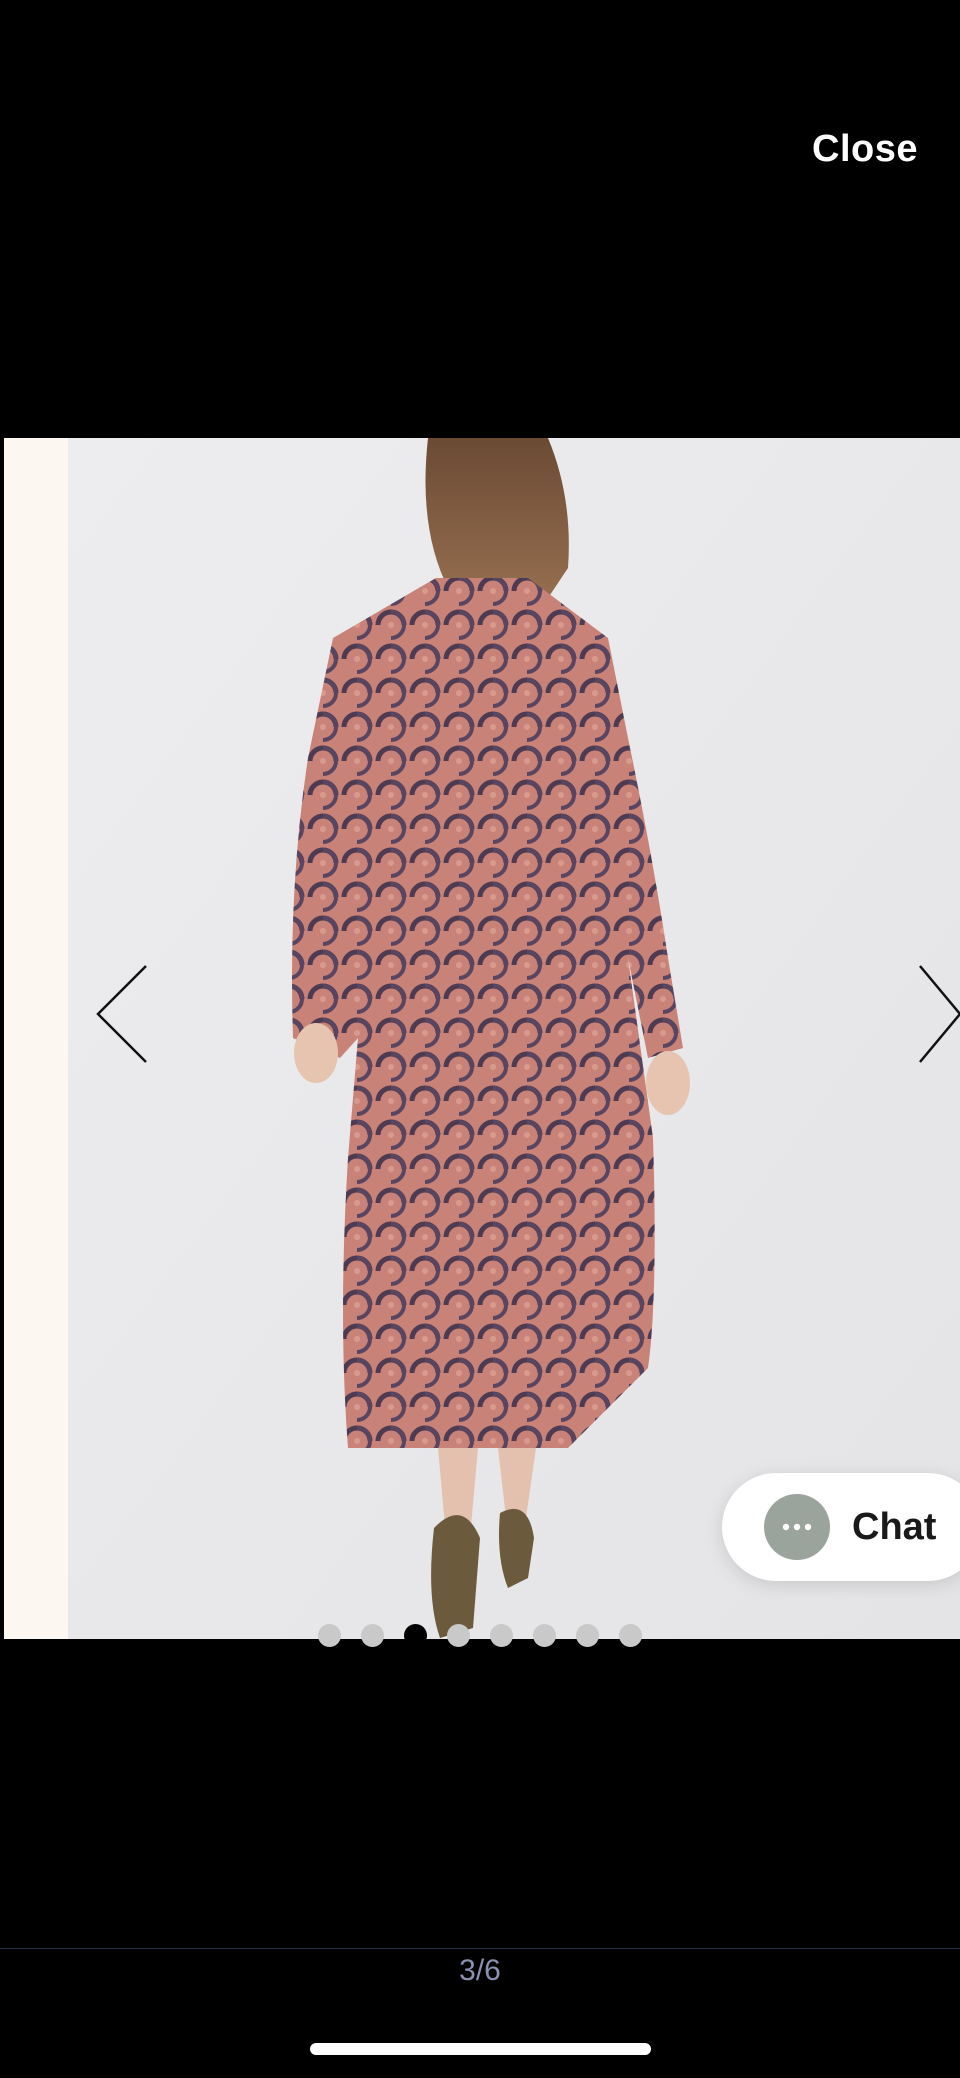 This screenshot has height=2078, width=960. I want to click on chevron-left-icon, so click(121, 1014).